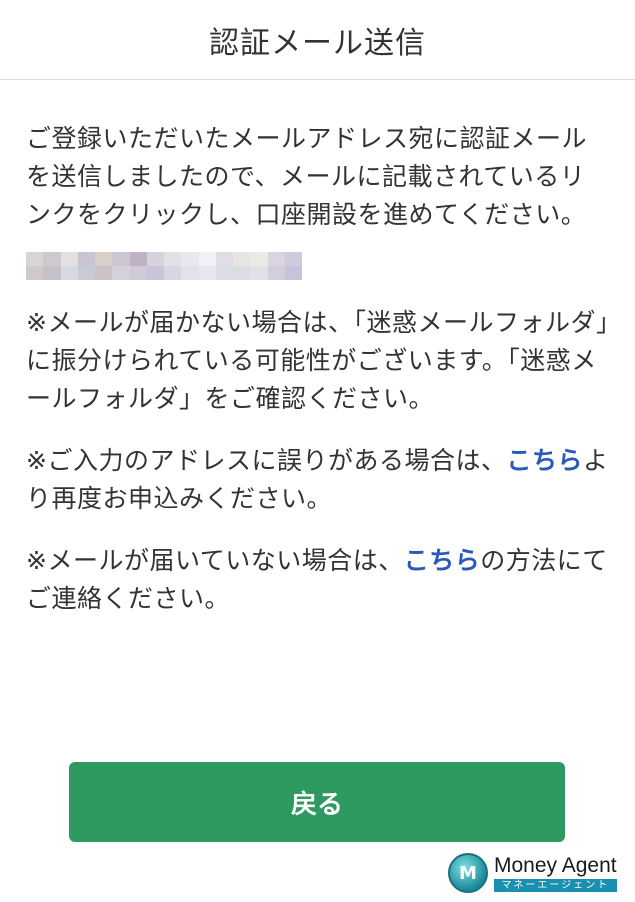 This screenshot has height=902, width=635. What do you see at coordinates (164, 266) in the screenshot?
I see `masked-email-address` at bounding box center [164, 266].